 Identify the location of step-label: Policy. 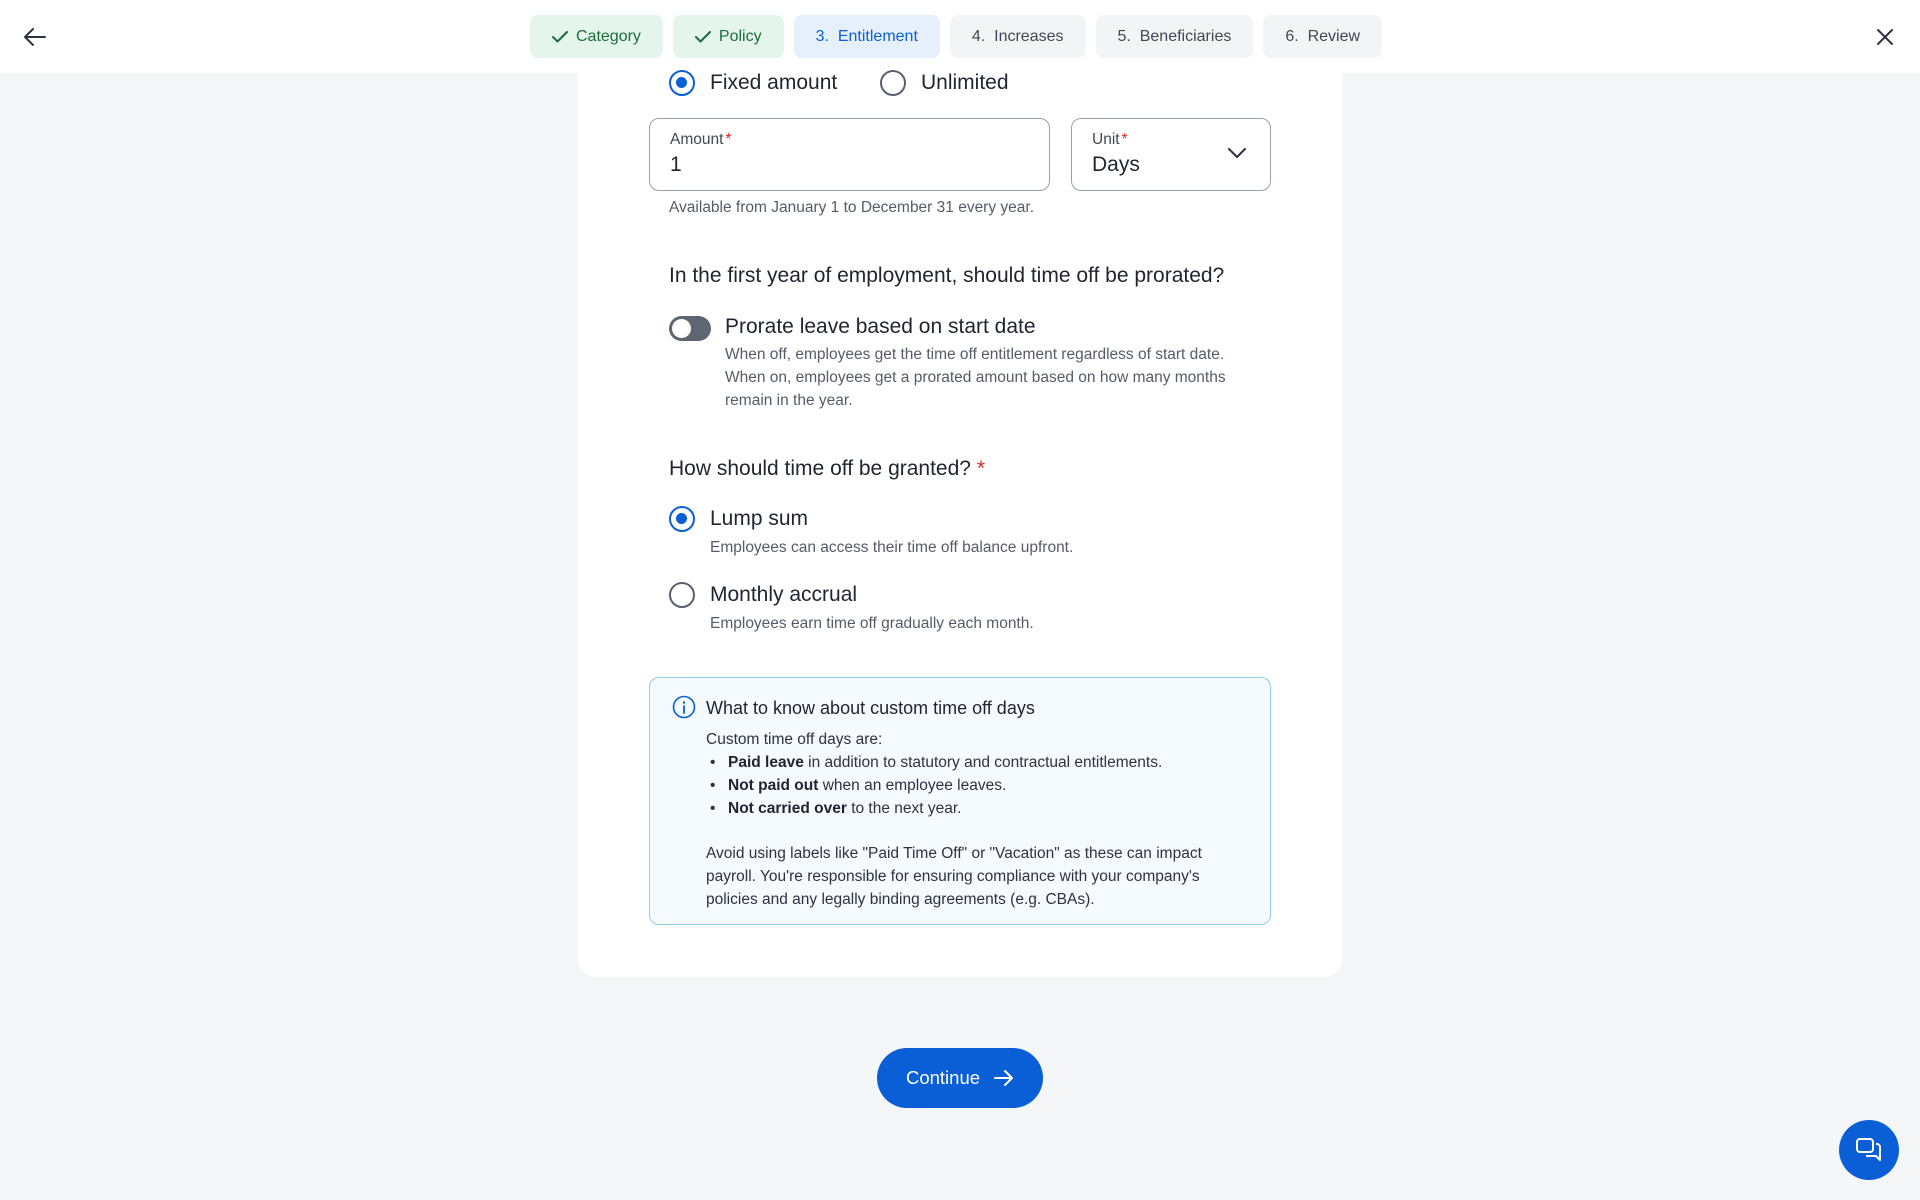
(740, 36).